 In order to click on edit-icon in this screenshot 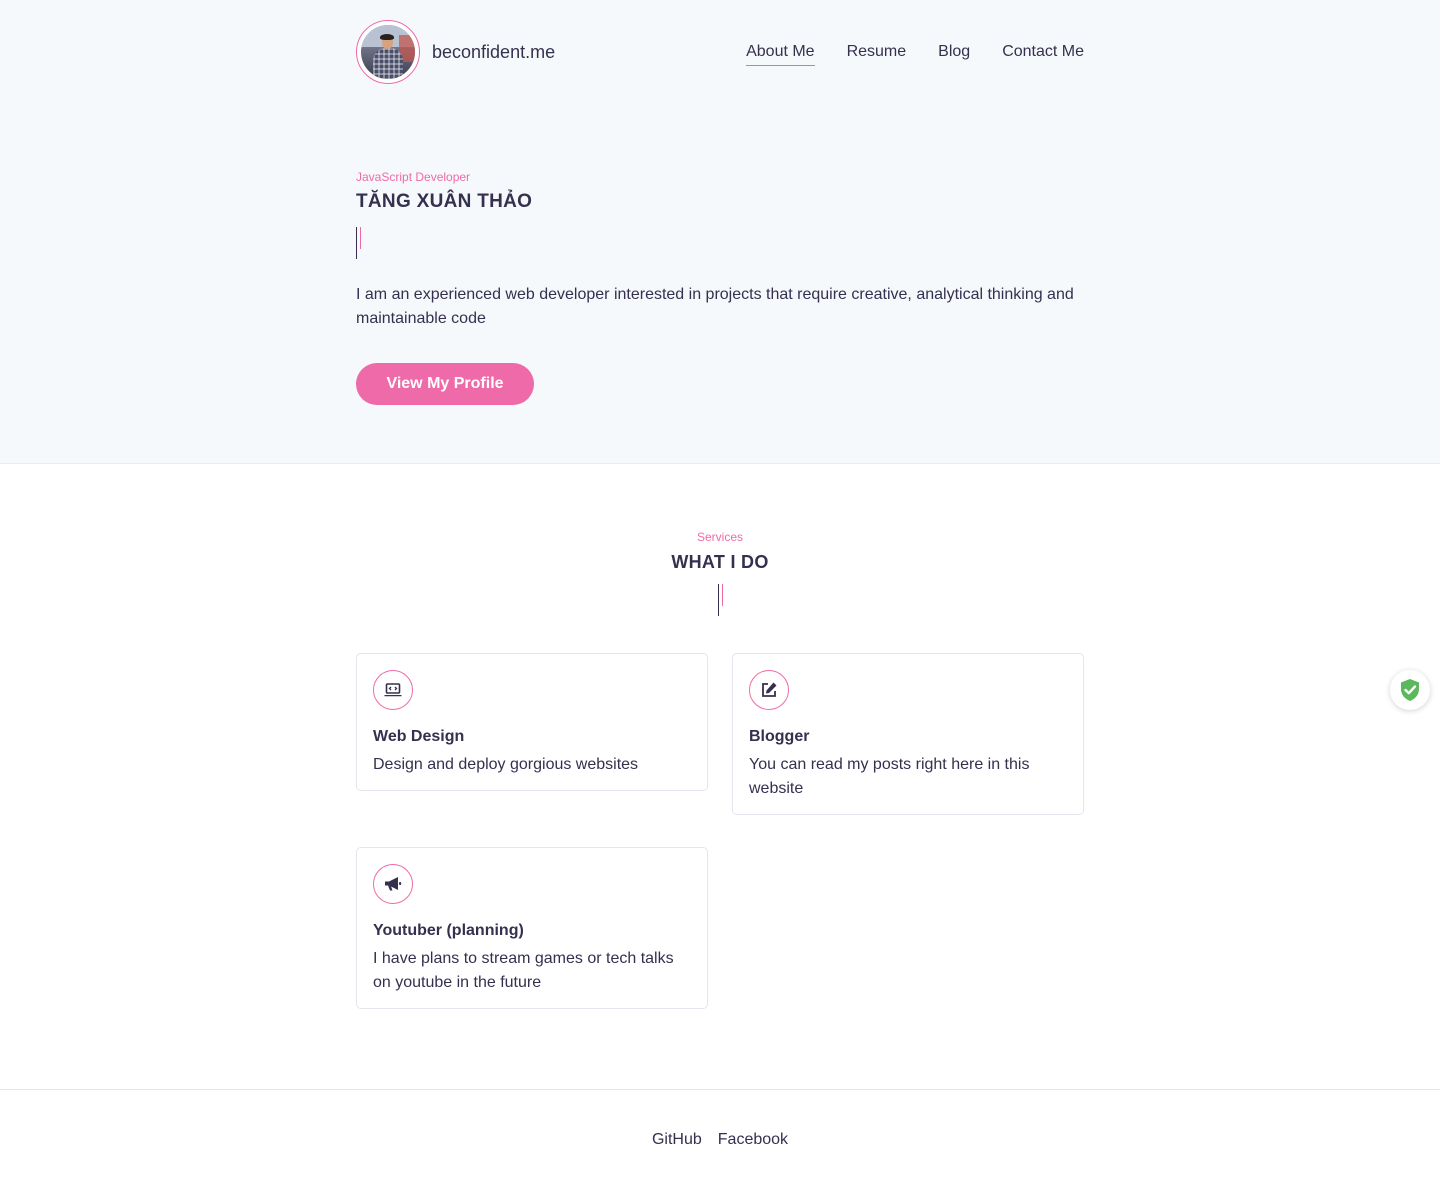, I will do `click(769, 690)`.